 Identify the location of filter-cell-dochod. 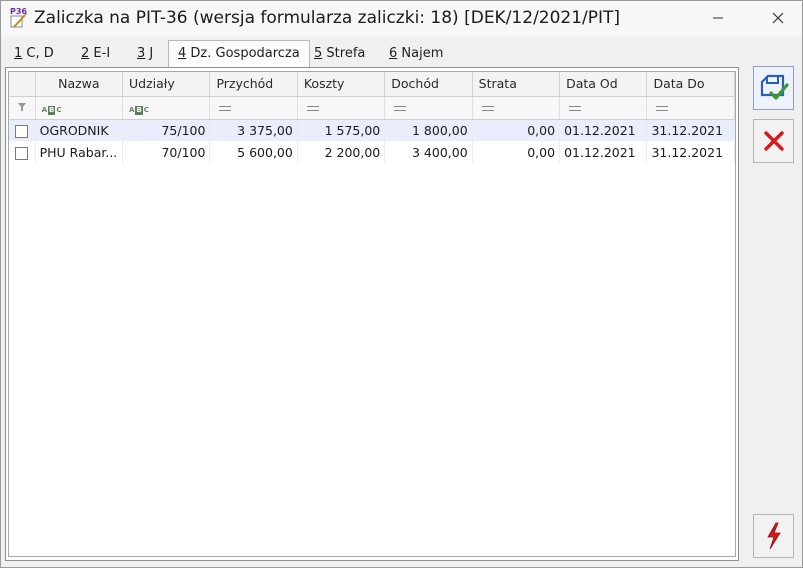
(428, 108).